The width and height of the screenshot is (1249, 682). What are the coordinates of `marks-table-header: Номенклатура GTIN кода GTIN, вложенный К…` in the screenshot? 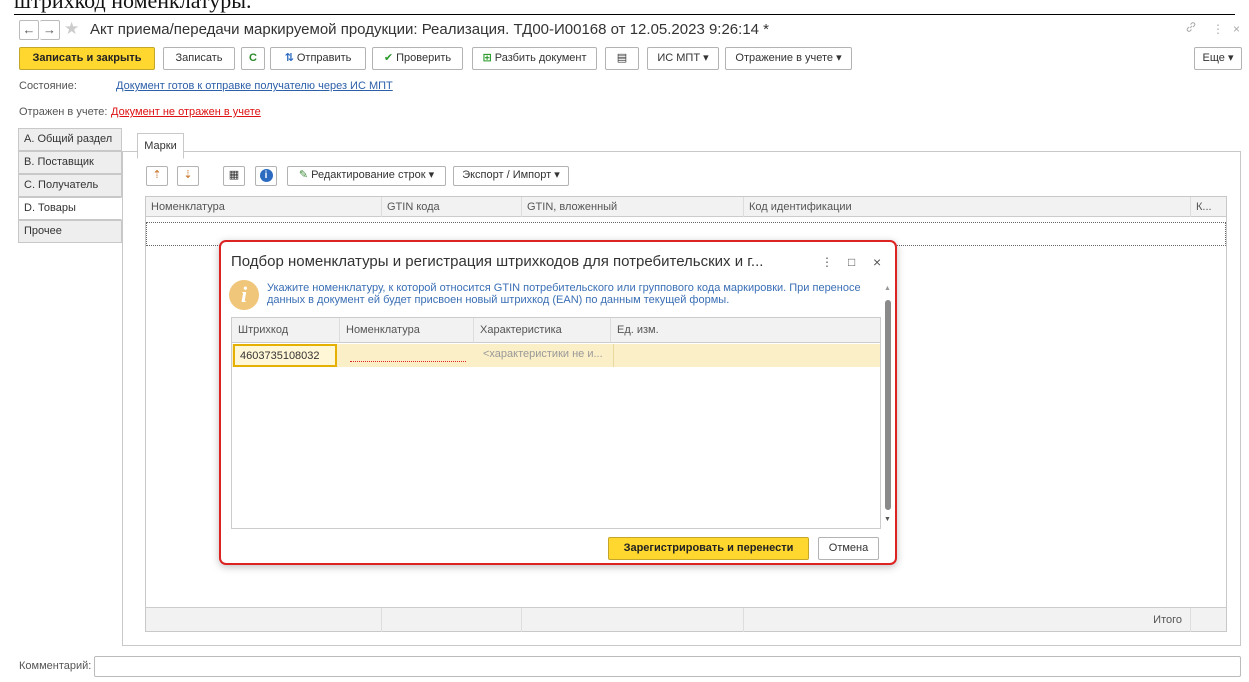 It's located at (686, 207).